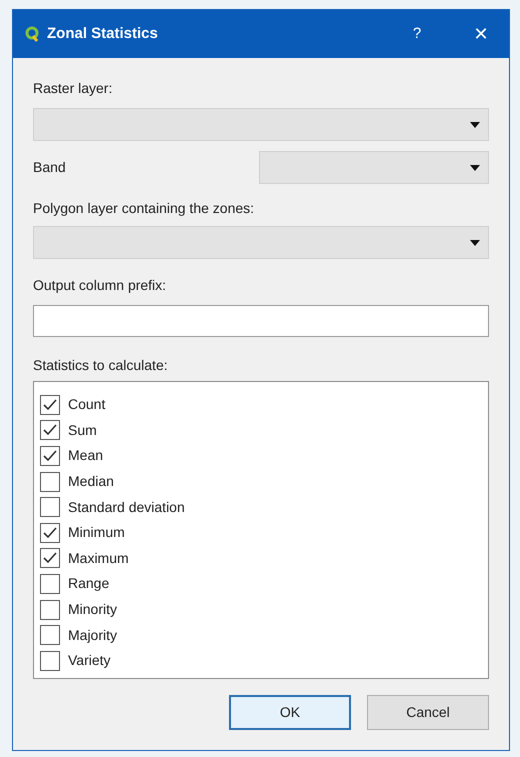 This screenshot has width=520, height=757. I want to click on statistic-checkbox: Maximum, so click(88, 559).